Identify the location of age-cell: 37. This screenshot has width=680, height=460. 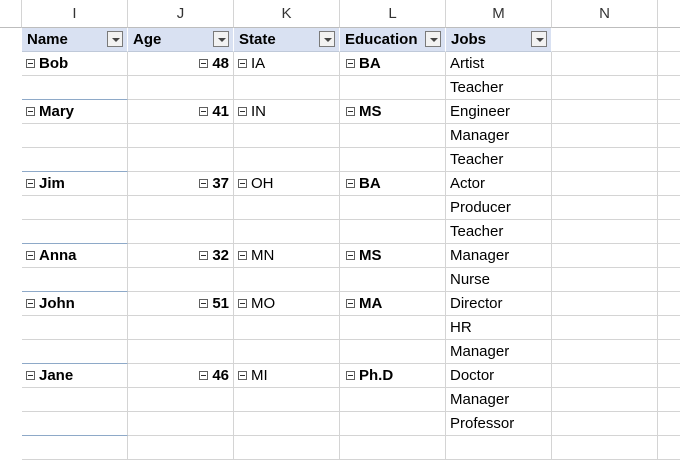
(181, 184).